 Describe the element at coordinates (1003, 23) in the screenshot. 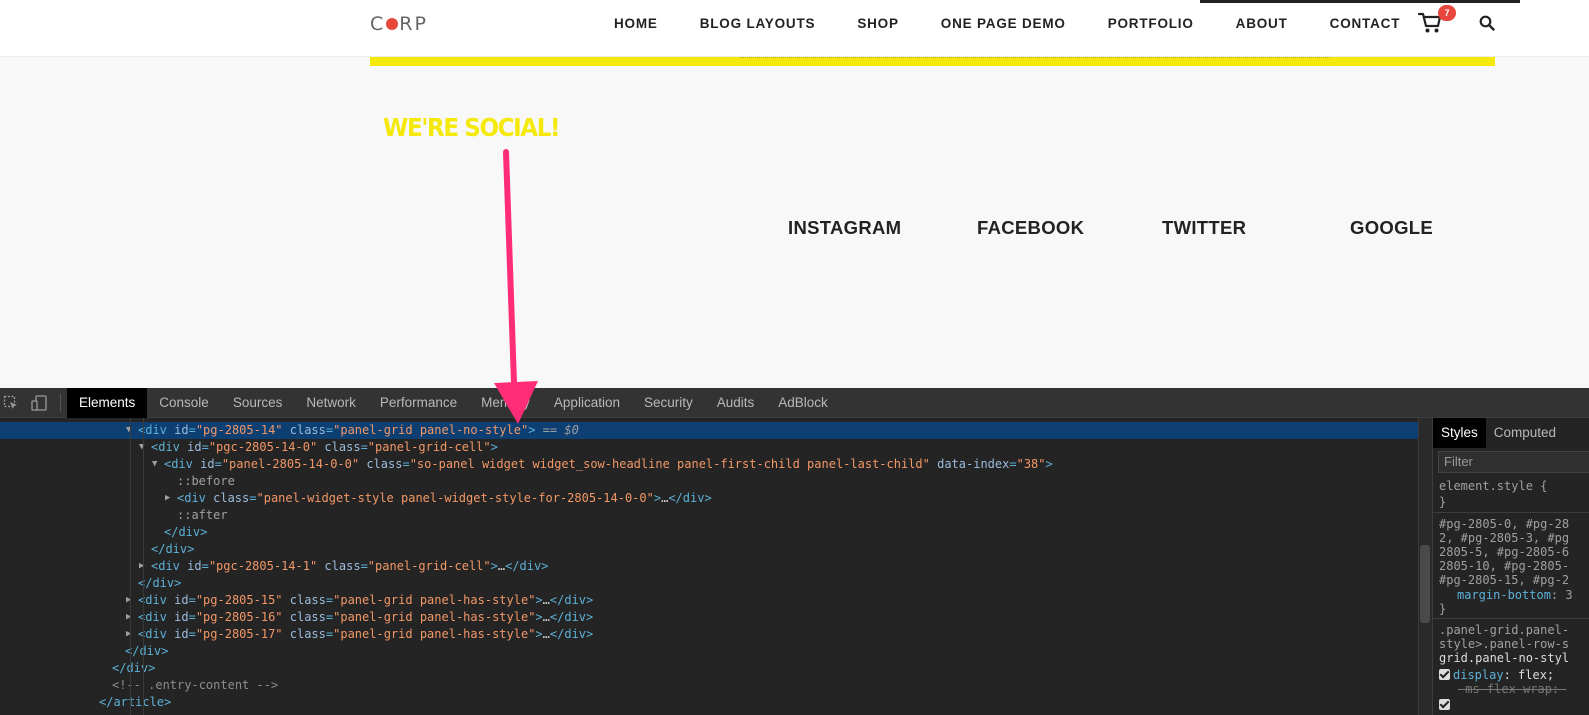

I see `nav-one-page-demo: ONE PAGE DEMO` at that location.